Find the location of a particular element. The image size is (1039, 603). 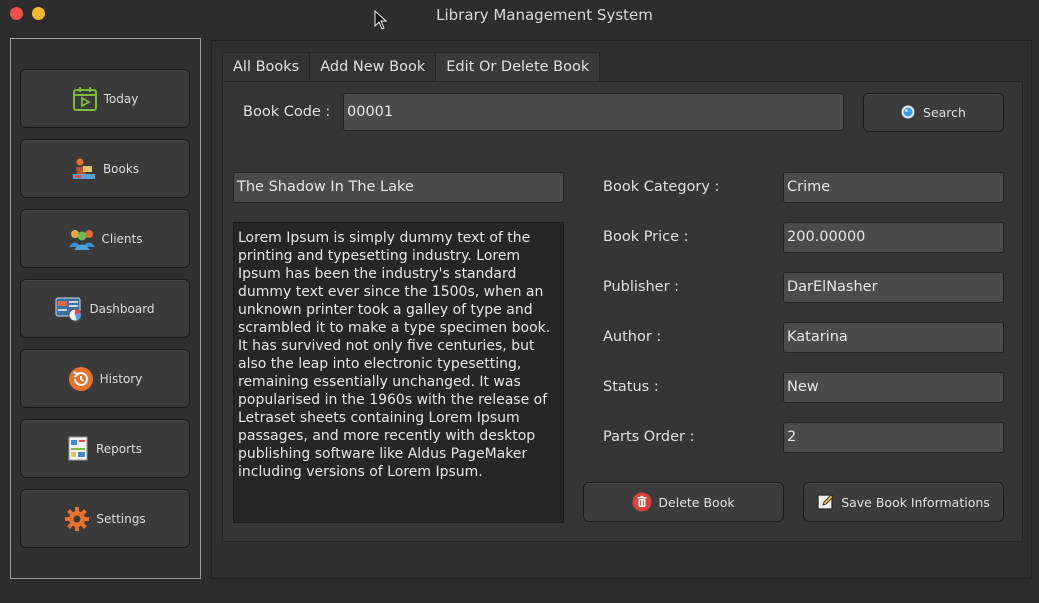

sidebar-item-dashboard: Dashboard is located at coordinates (105, 308).